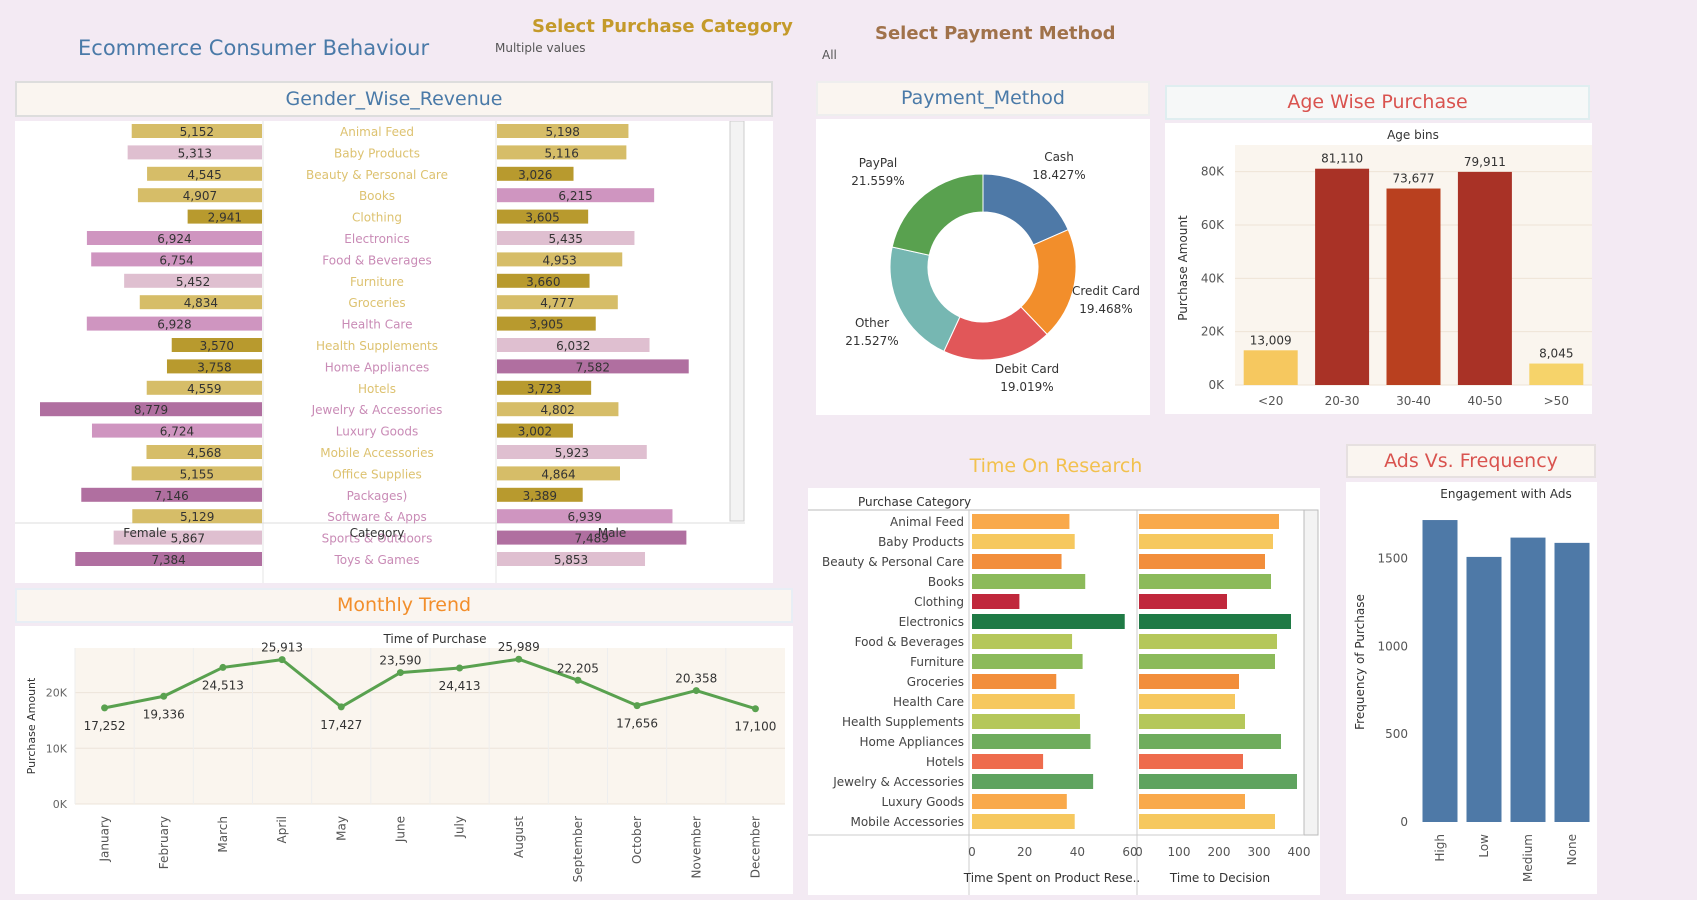 The width and height of the screenshot is (1697, 900). What do you see at coordinates (544, 389) in the screenshot?
I see `male-value: 3,723` at bounding box center [544, 389].